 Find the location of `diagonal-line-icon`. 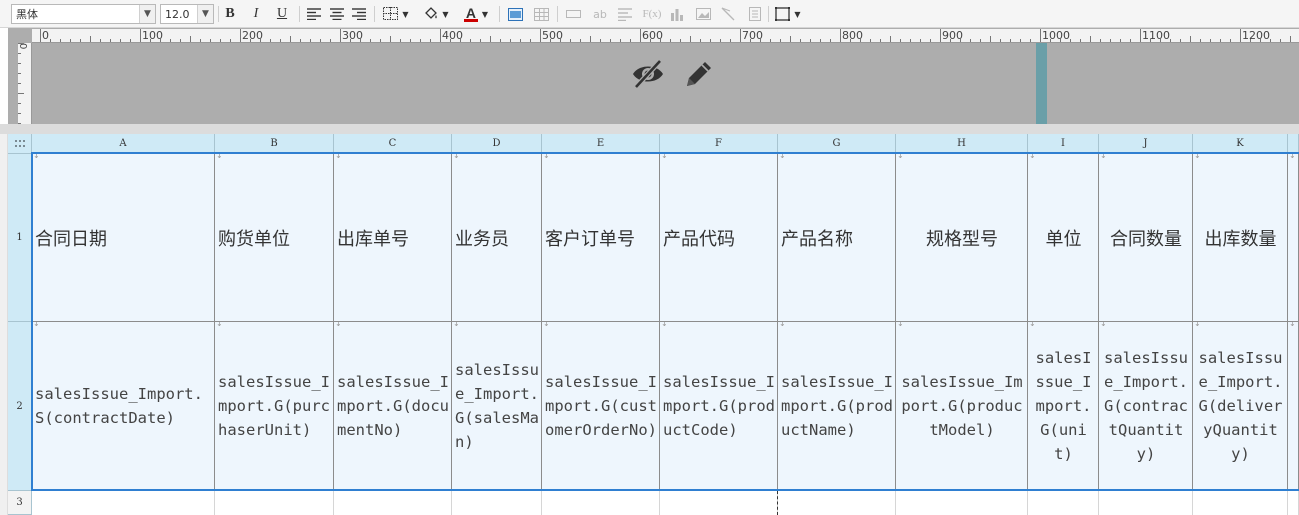

diagonal-line-icon is located at coordinates (728, 14).